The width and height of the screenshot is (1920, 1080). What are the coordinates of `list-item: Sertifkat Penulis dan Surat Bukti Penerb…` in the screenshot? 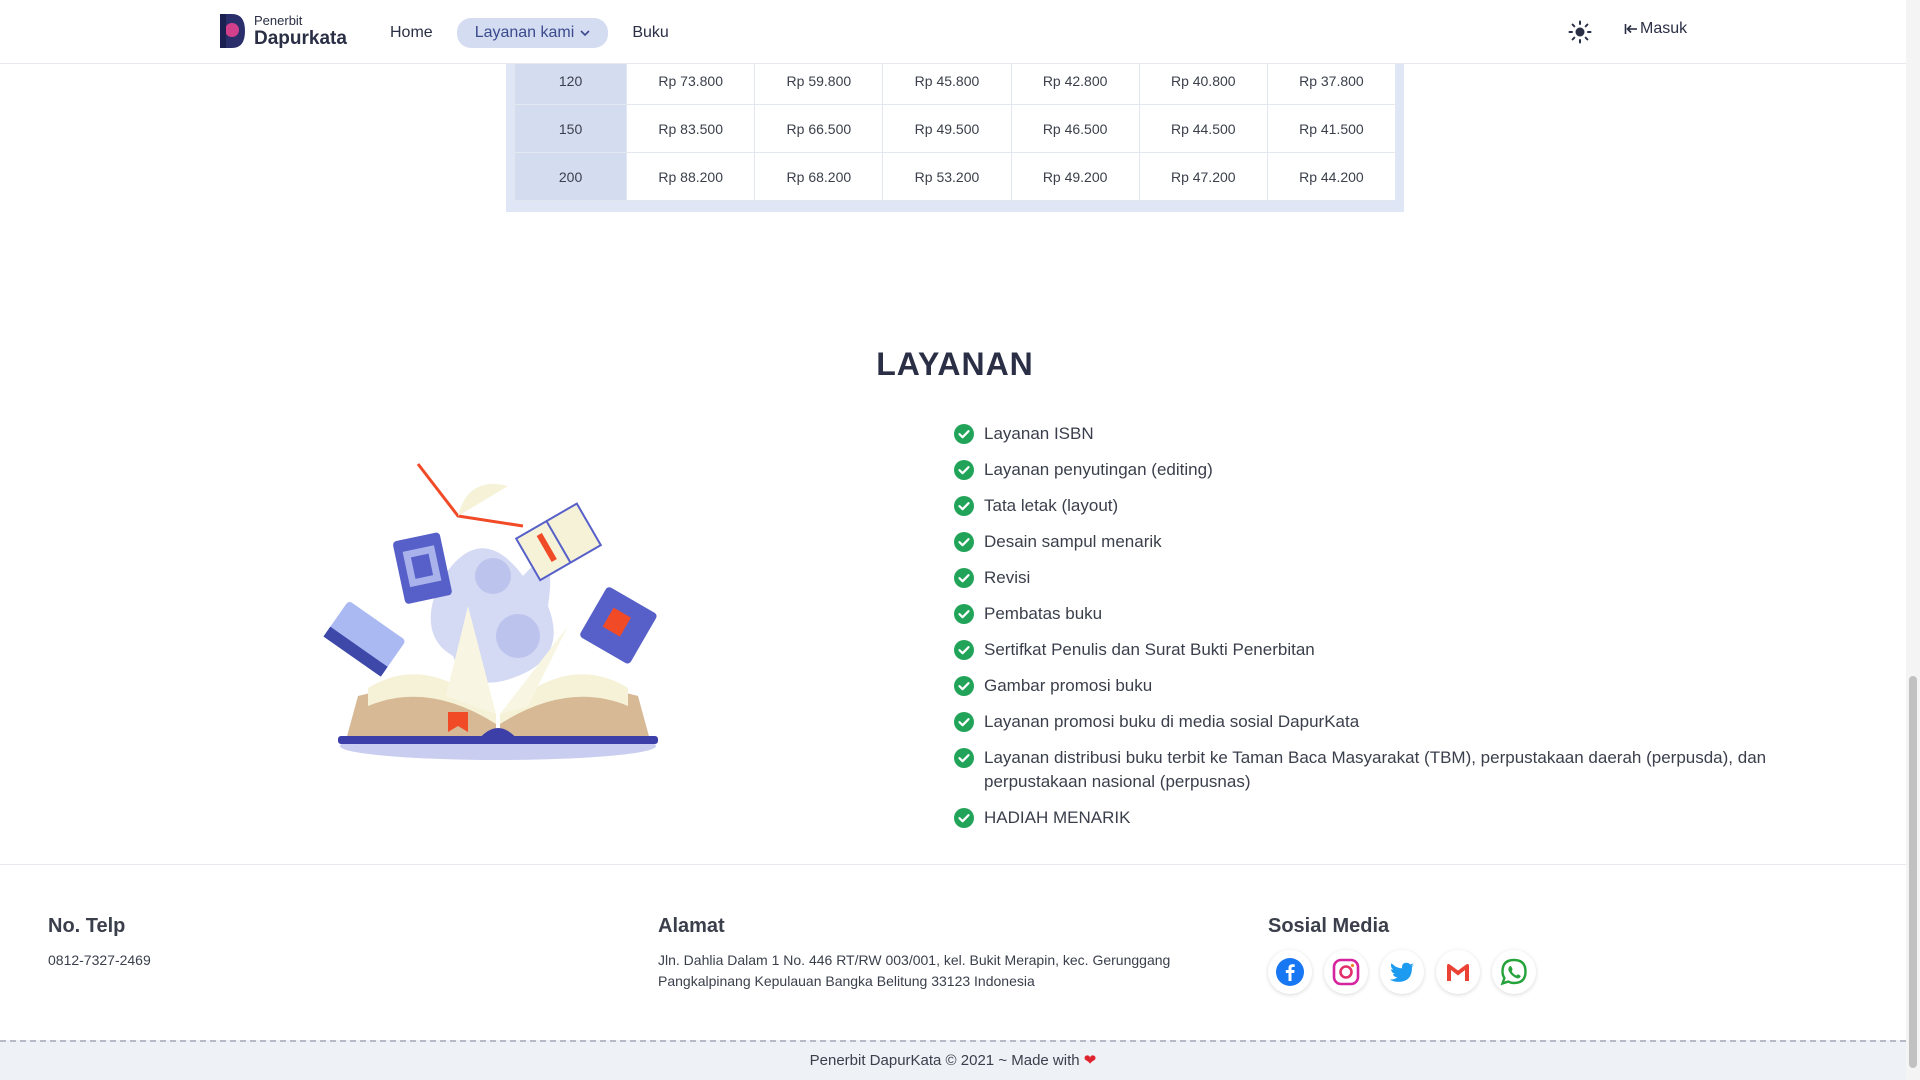 It's located at (1404, 650).